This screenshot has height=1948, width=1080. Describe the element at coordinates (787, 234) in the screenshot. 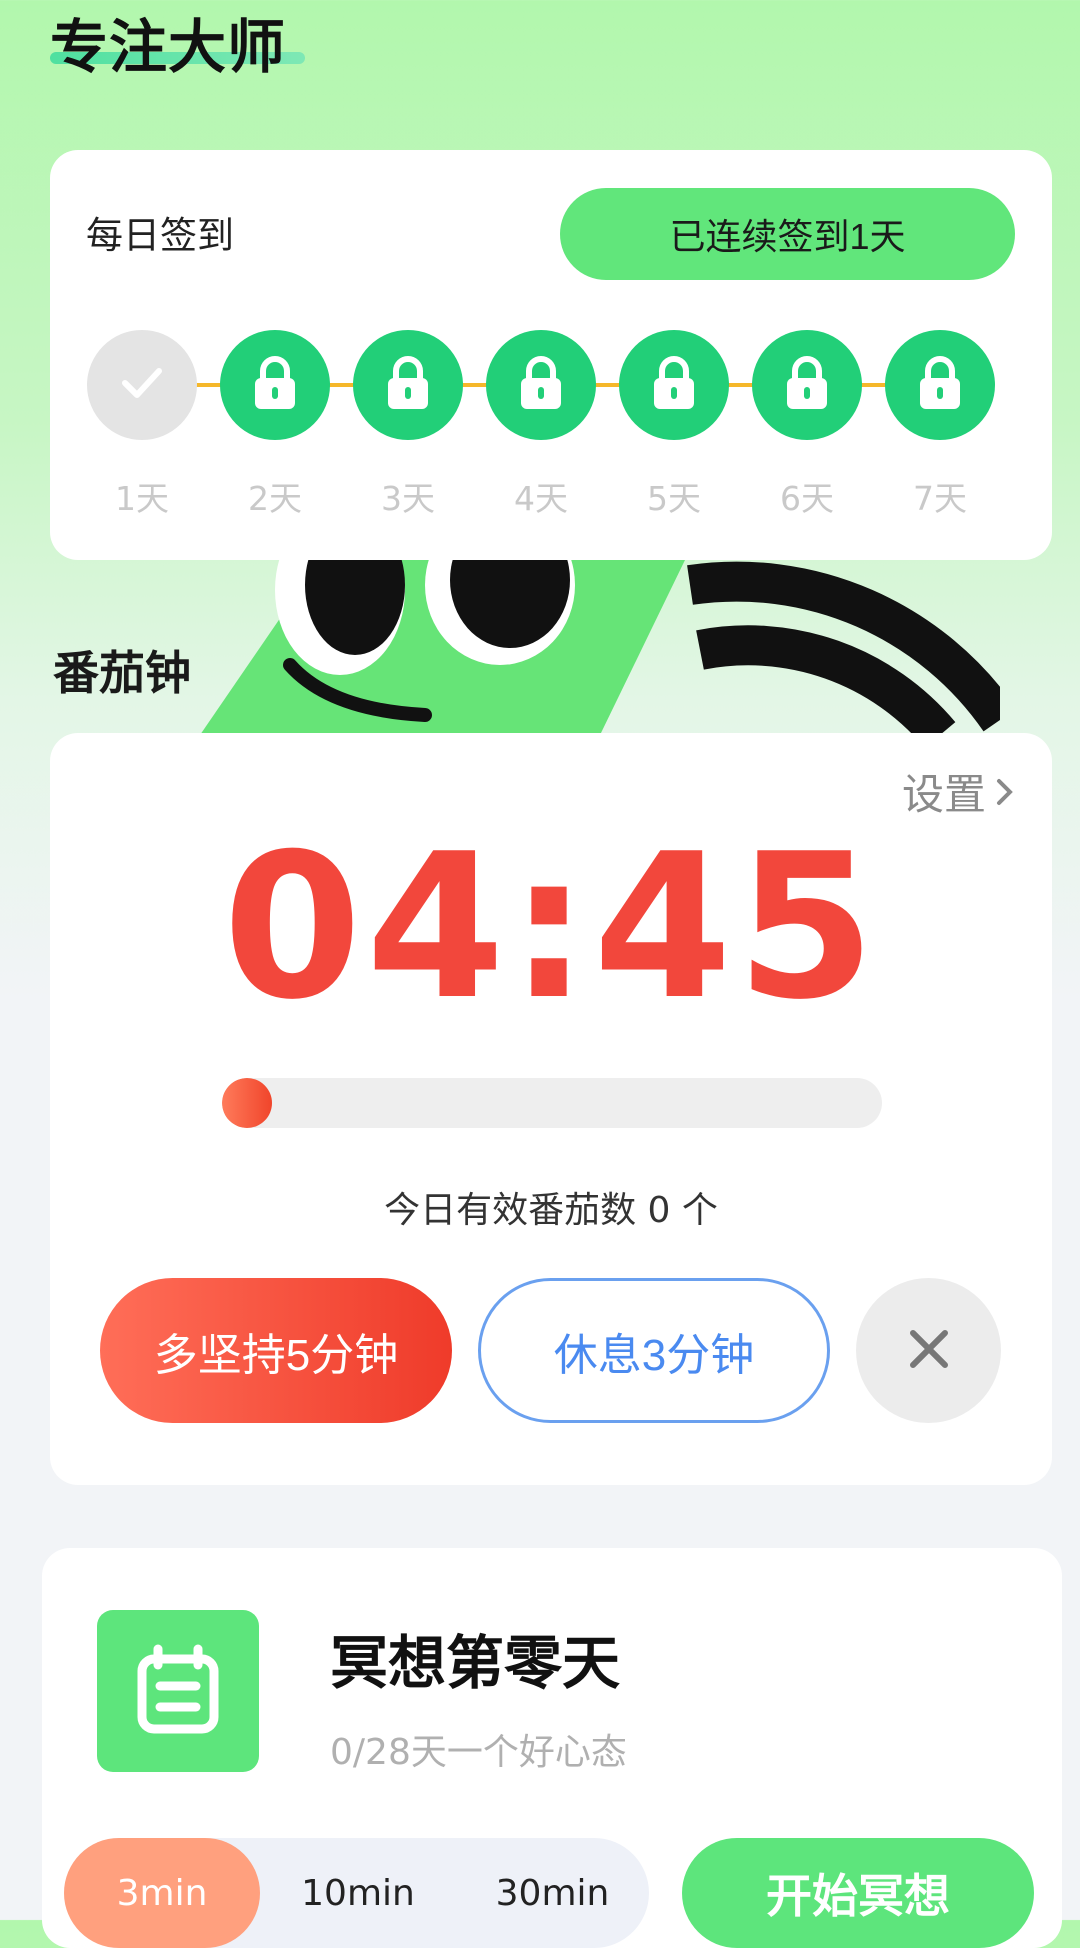

I see `streak-button: 已连续签到1天` at that location.